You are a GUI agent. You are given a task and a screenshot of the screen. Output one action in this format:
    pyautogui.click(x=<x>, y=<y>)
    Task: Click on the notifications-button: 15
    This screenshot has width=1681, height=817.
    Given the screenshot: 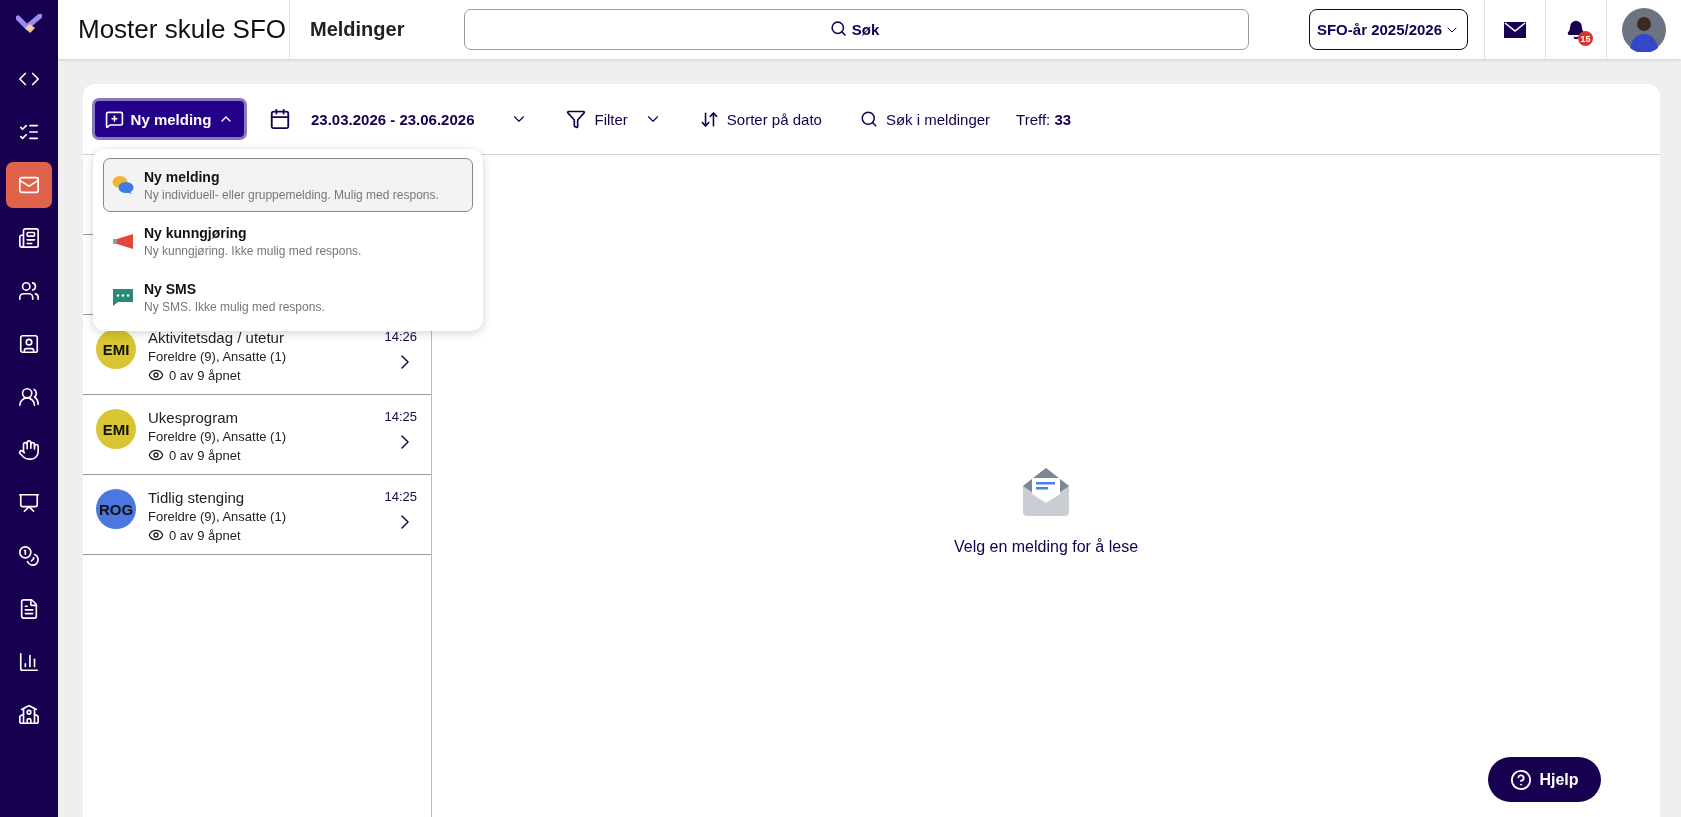 What is the action you would take?
    pyautogui.click(x=1575, y=29)
    